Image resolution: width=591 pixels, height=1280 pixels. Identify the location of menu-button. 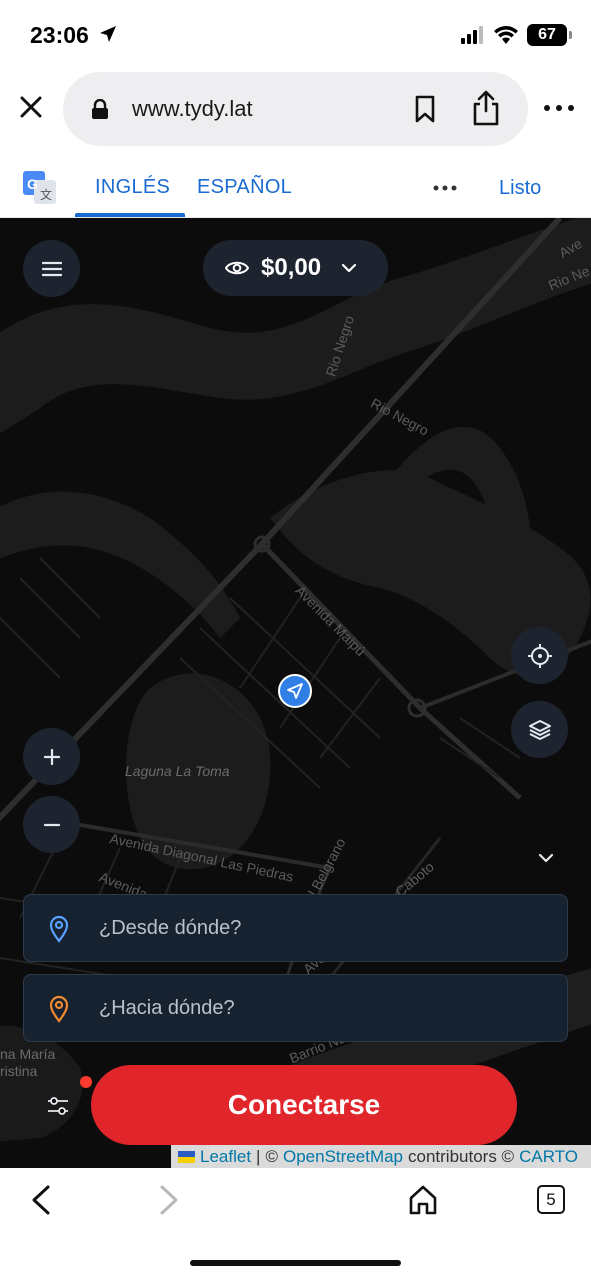
(51, 268).